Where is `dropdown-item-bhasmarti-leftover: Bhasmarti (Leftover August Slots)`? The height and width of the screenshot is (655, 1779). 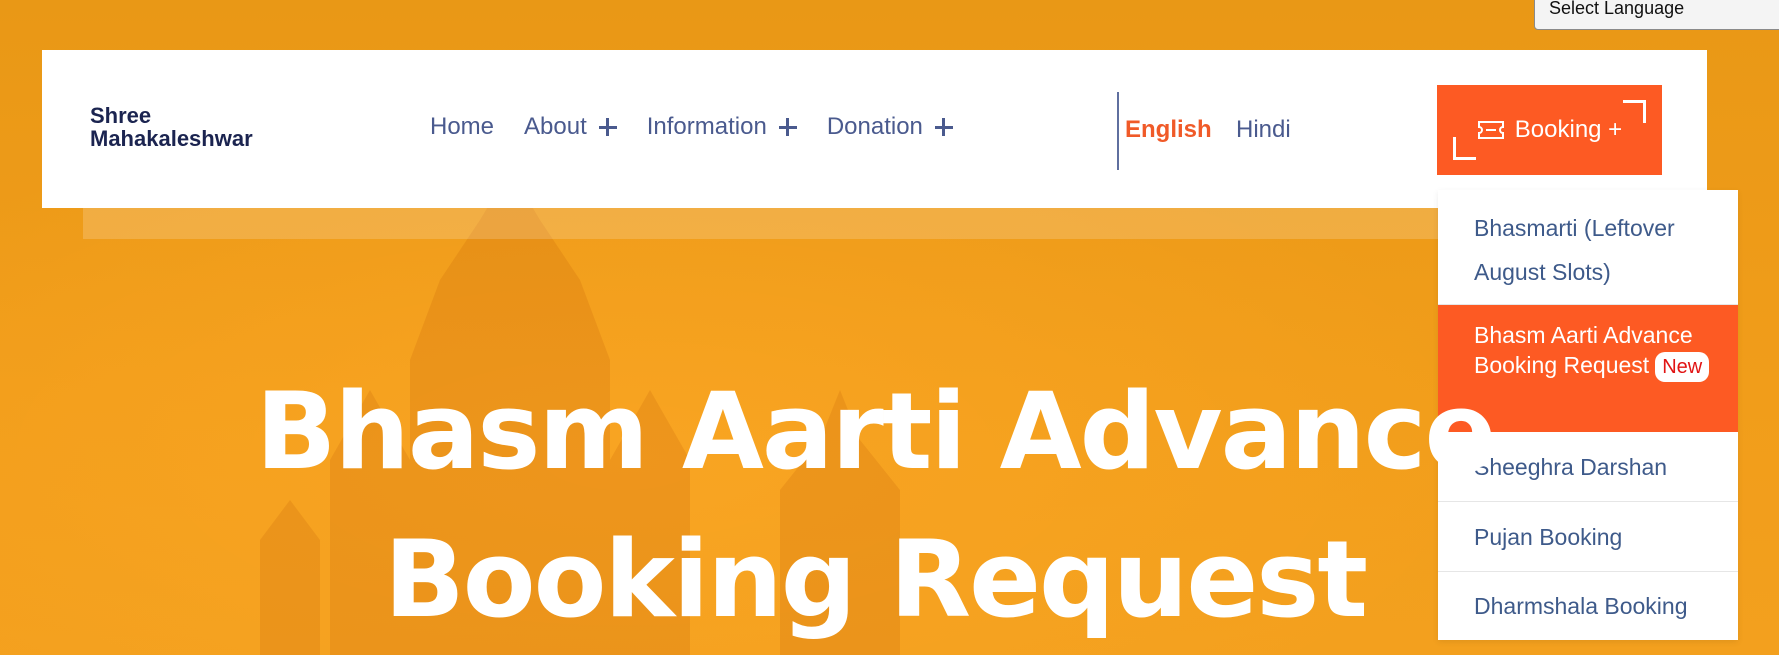
dropdown-item-bhasmarti-leftover: Bhasmarti (Leftover August Slots) is located at coordinates (1588, 247).